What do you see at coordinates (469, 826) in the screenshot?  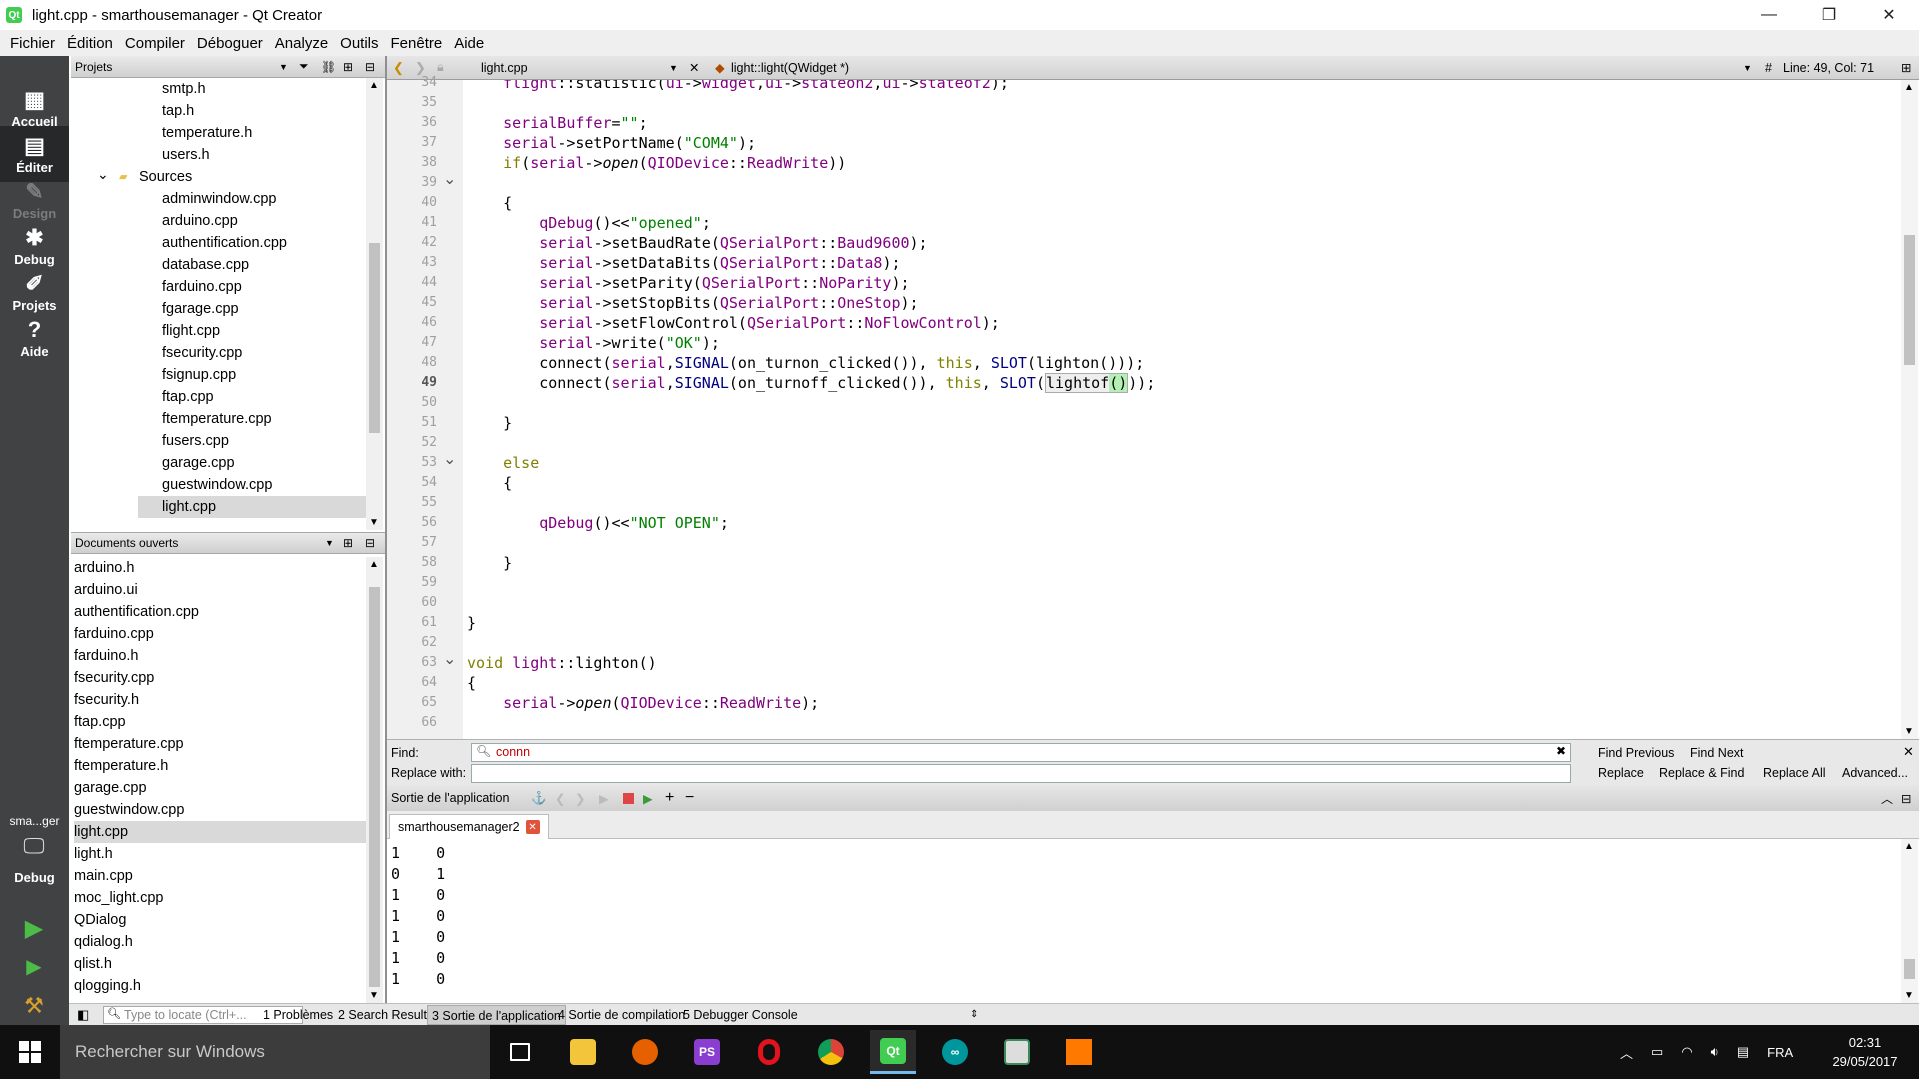 I see `output-tab: smarthousemanager2 ✕` at bounding box center [469, 826].